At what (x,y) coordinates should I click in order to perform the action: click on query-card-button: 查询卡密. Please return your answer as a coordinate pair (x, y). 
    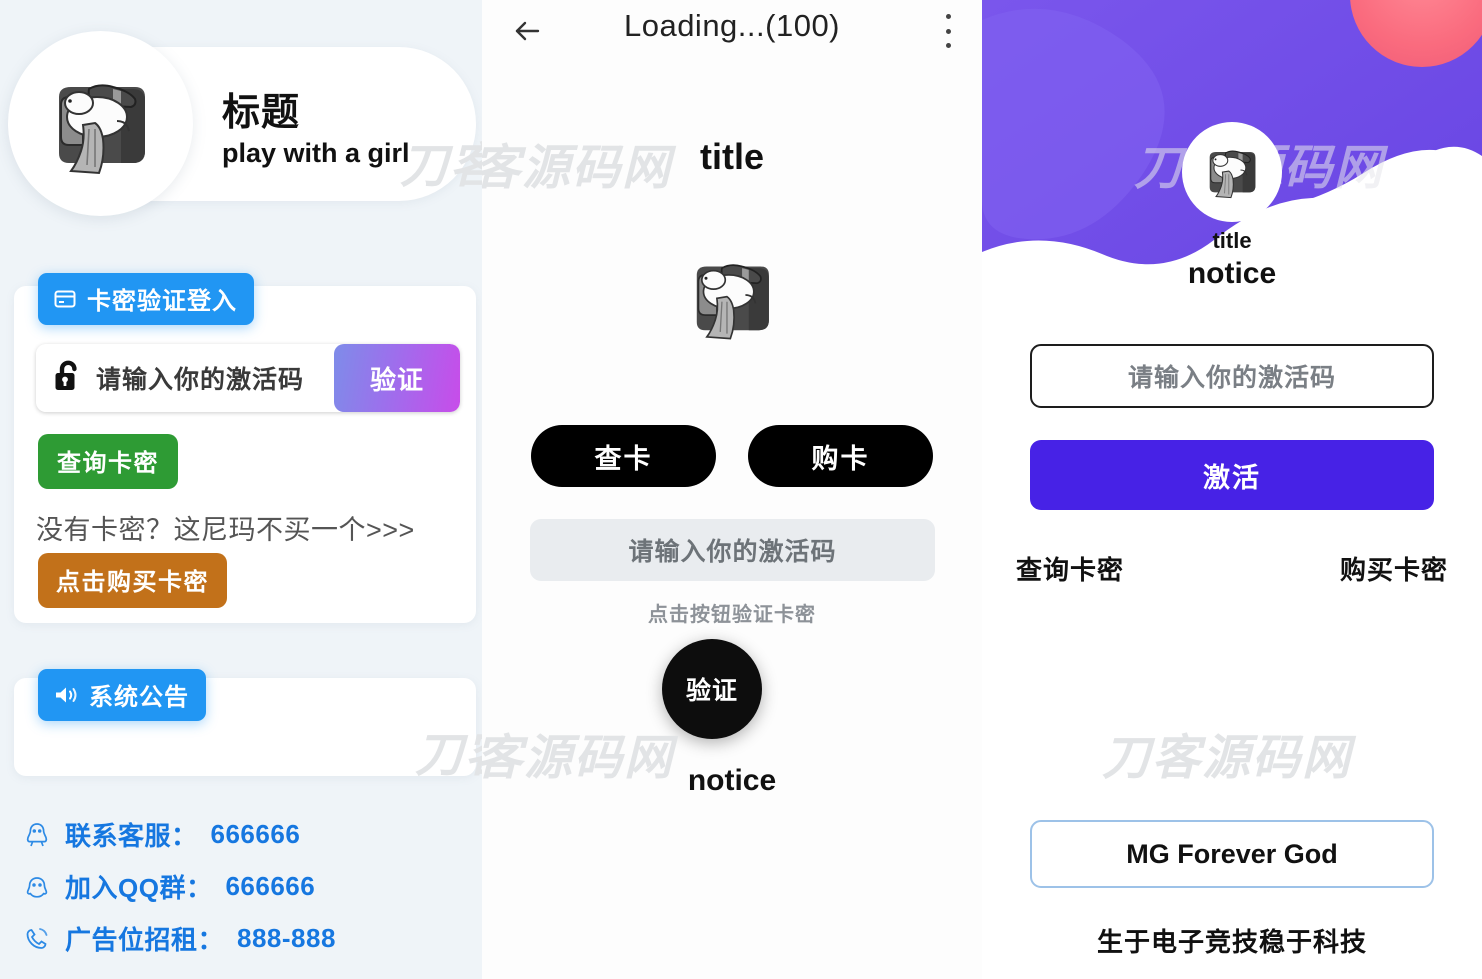
    Looking at the image, I should click on (108, 461).